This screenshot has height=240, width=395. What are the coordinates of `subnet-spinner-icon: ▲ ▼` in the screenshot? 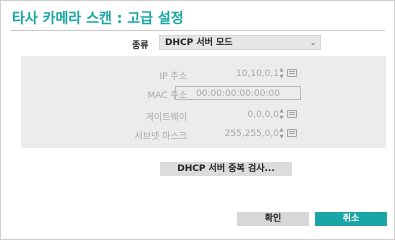 It's located at (281, 134).